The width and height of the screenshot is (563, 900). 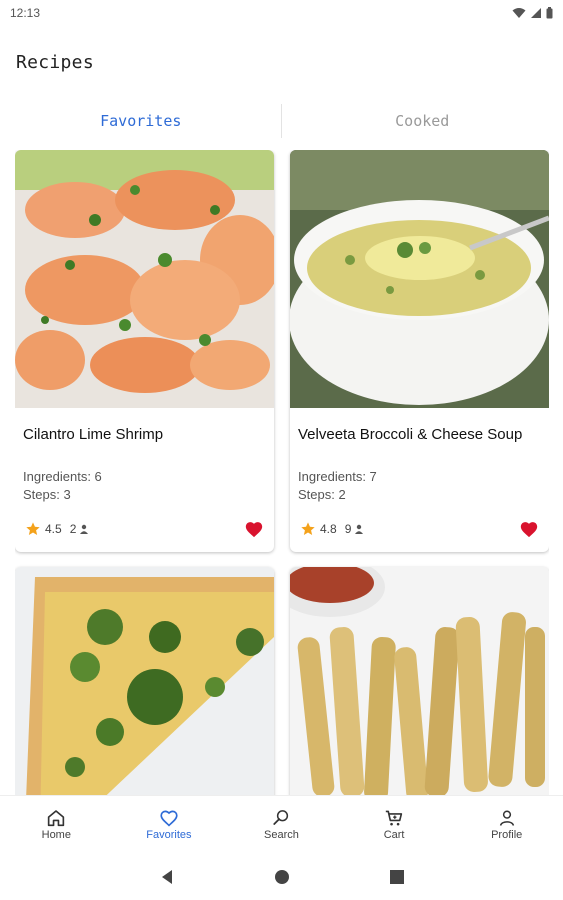 I want to click on nav-favorites: Favorites, so click(x=169, y=824).